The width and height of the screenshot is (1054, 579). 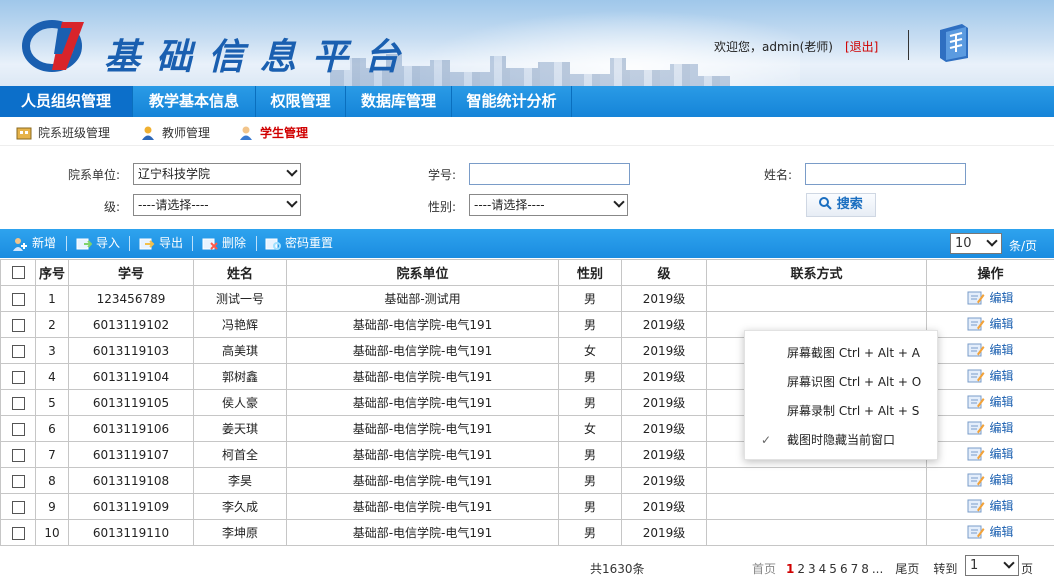 What do you see at coordinates (885, 174) in the screenshot?
I see `name-input` at bounding box center [885, 174].